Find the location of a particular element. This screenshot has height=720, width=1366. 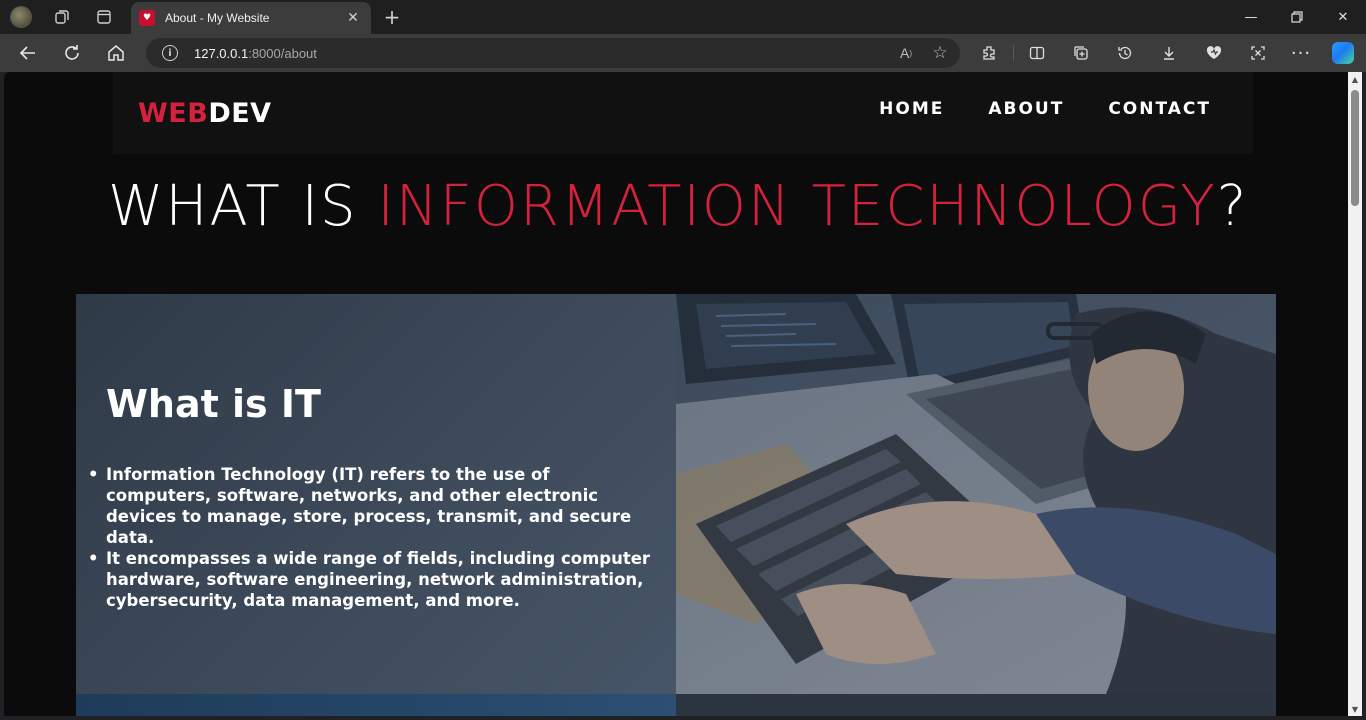

url-text: 127.0.0.1:8000/about is located at coordinates (543, 53).